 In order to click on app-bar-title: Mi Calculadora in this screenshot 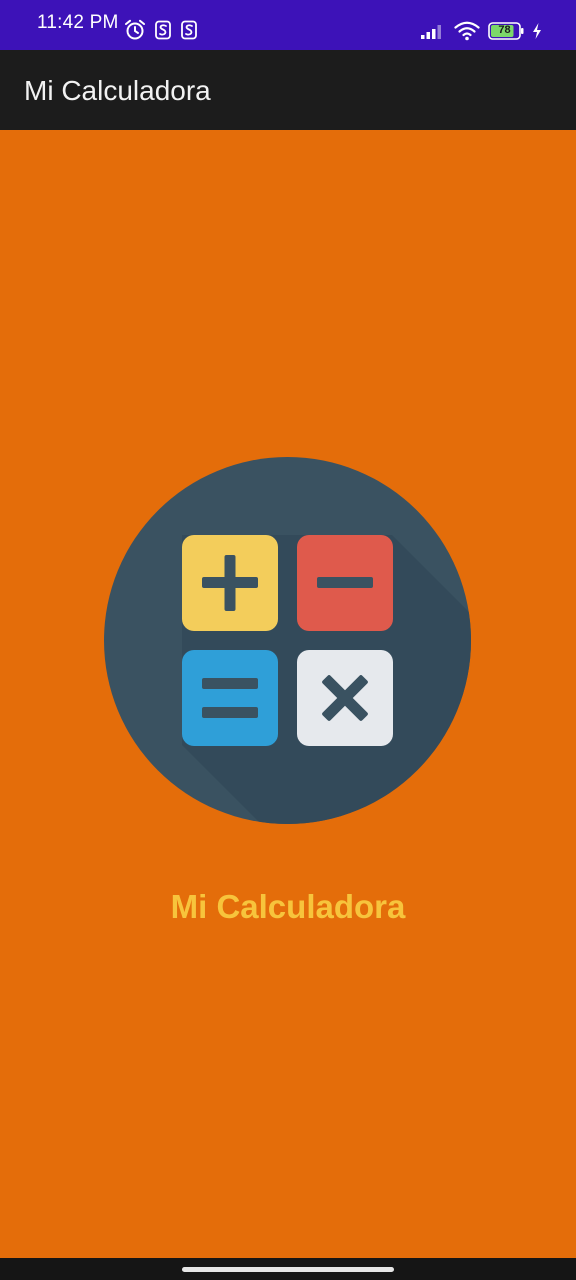, I will do `click(117, 90)`.